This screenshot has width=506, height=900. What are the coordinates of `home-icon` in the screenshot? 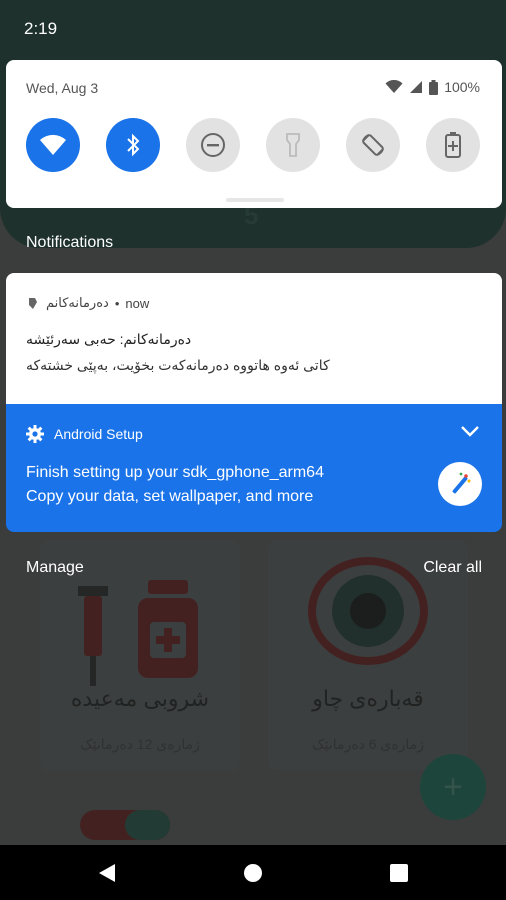 It's located at (253, 873).